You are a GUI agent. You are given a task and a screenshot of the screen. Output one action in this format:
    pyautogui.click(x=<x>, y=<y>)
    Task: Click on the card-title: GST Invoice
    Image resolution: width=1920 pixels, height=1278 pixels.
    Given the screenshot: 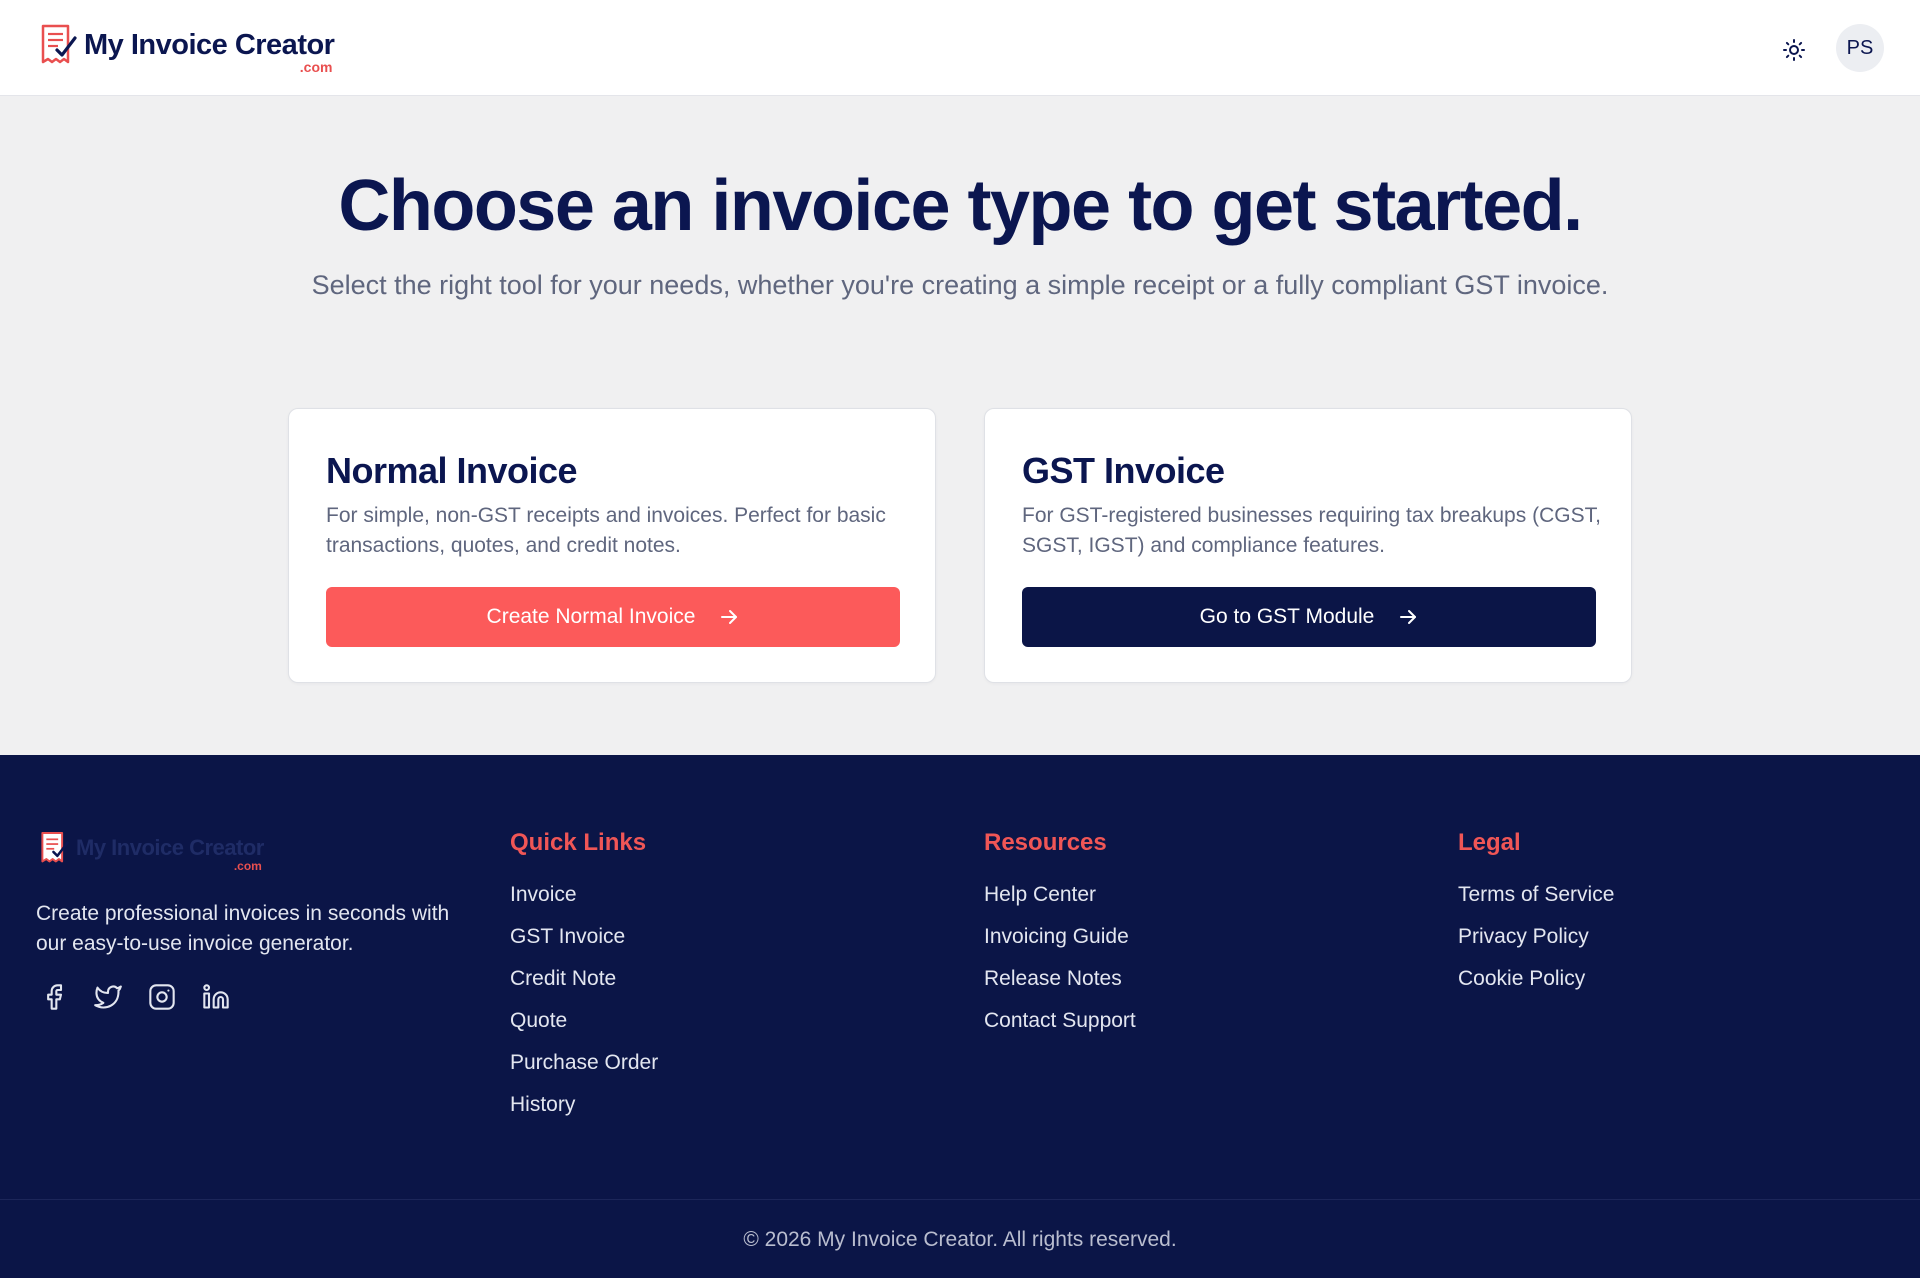 What is the action you would take?
    pyautogui.click(x=1123, y=470)
    